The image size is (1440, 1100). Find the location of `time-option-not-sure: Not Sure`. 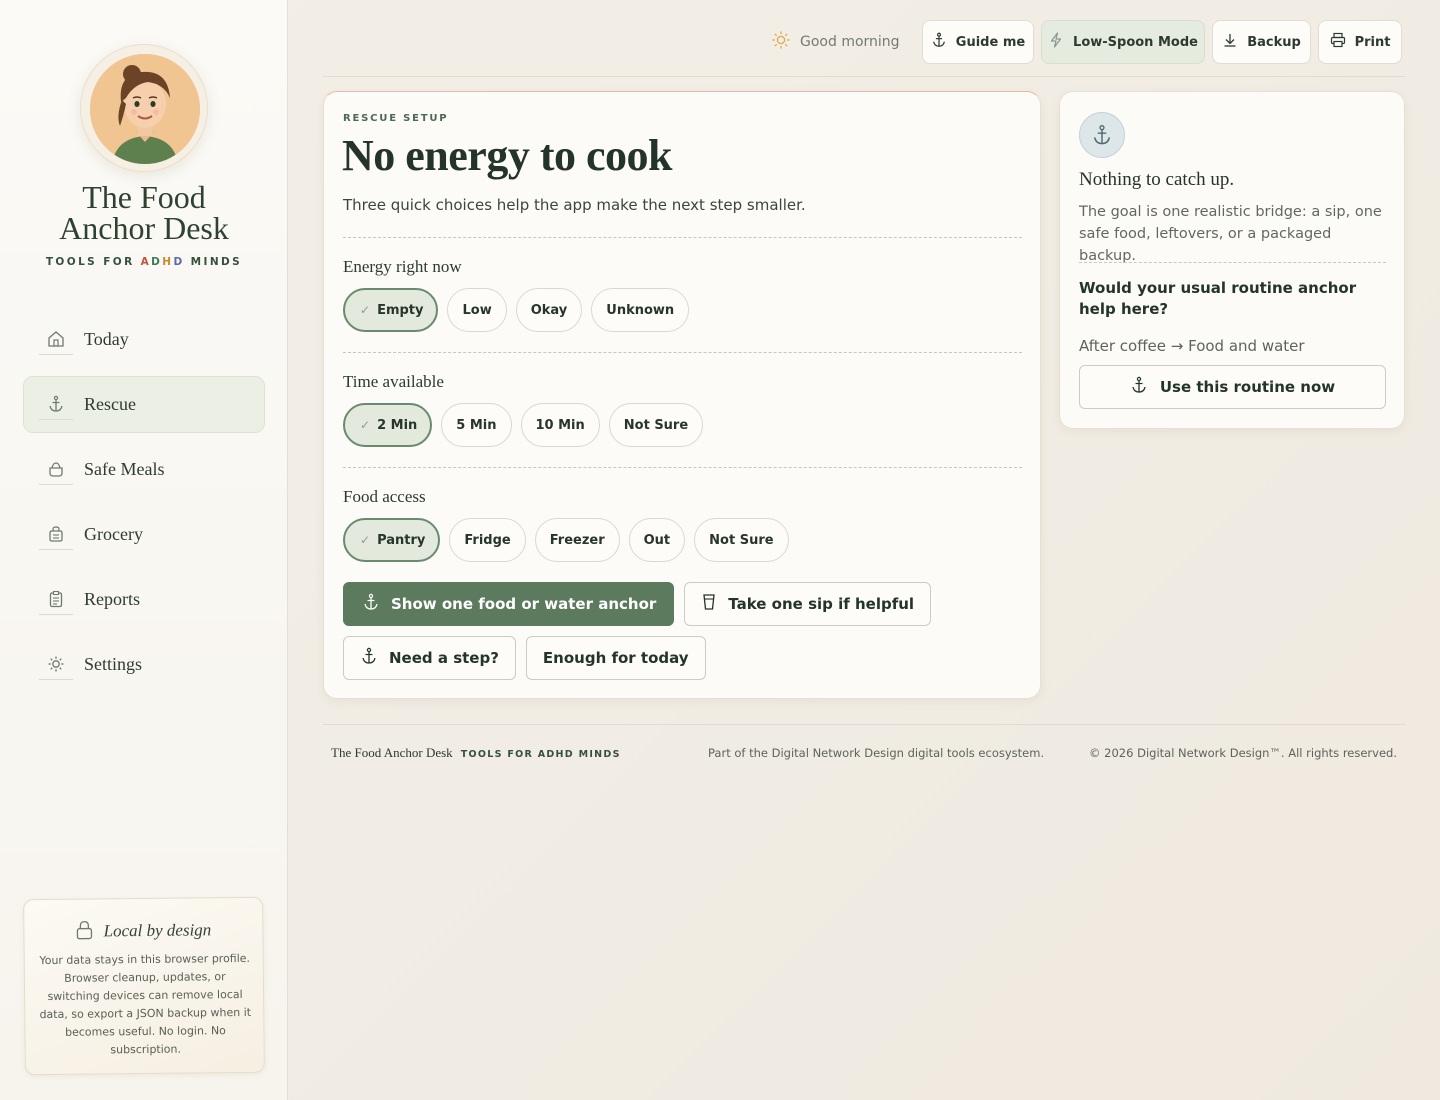

time-option-not-sure: Not Sure is located at coordinates (656, 425).